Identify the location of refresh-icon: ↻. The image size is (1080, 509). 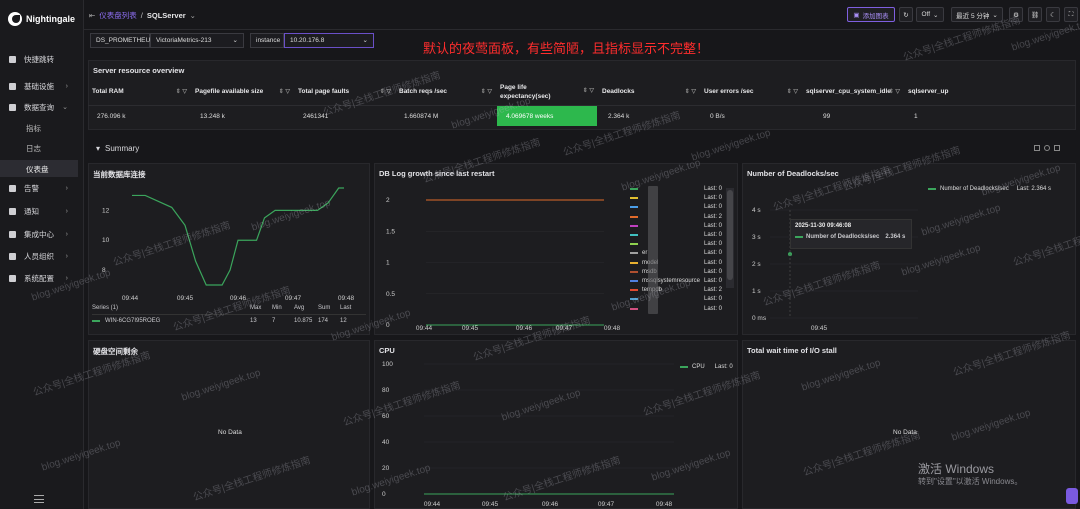
(906, 15).